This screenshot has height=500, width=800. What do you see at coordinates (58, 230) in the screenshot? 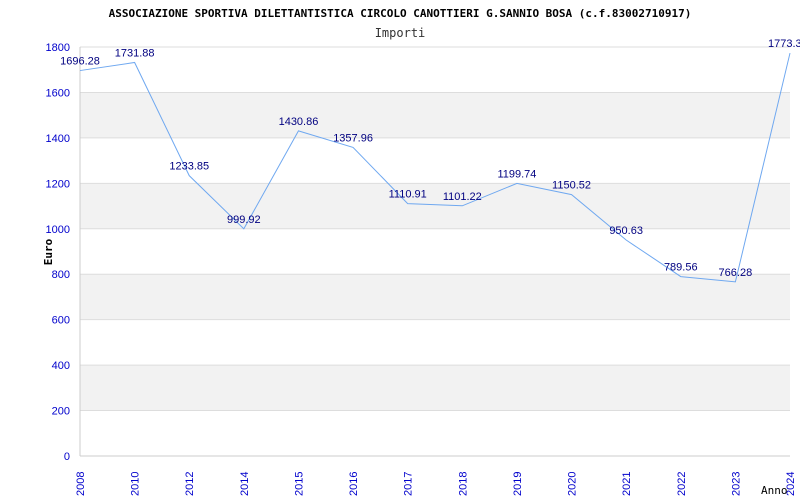
I see `y-tick-label: 1000` at bounding box center [58, 230].